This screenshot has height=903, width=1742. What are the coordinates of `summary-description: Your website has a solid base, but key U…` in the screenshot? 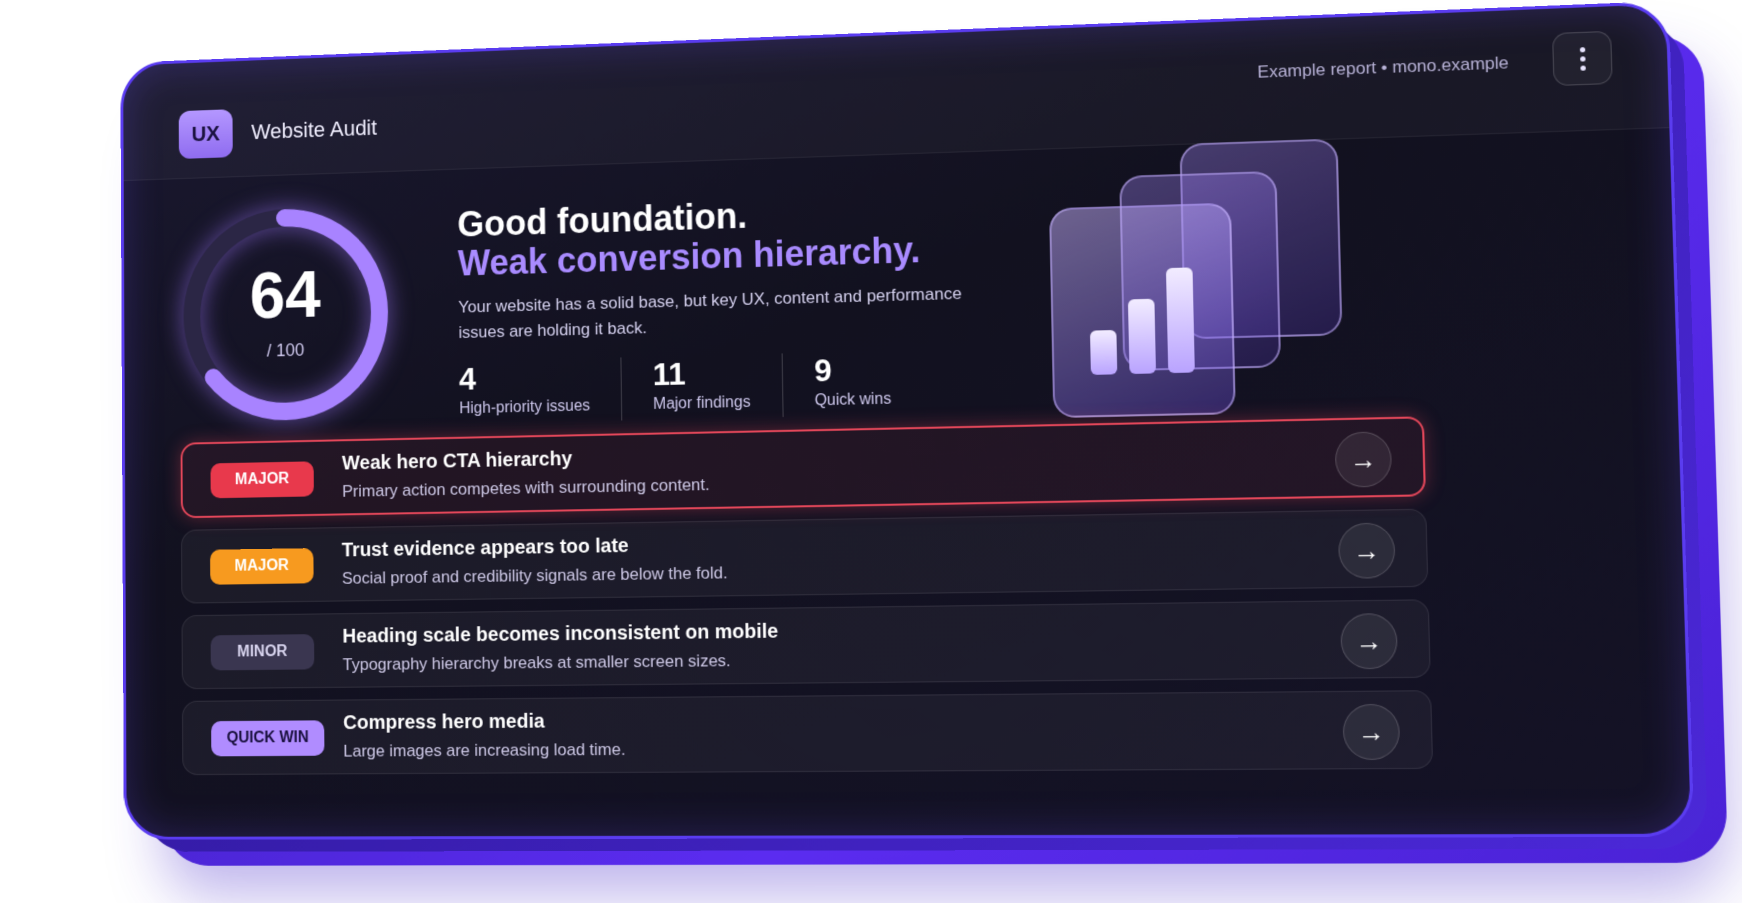 It's located at (710, 312).